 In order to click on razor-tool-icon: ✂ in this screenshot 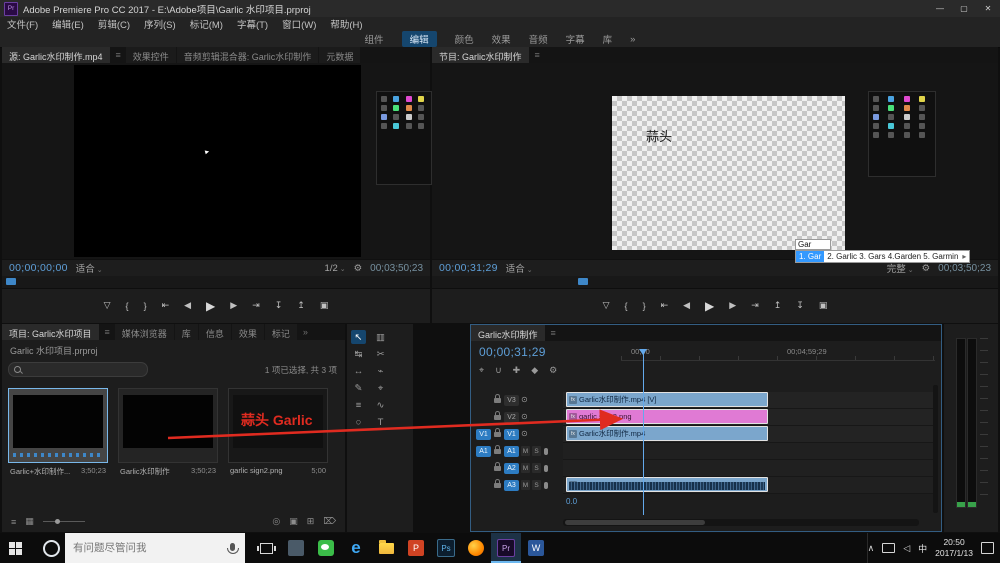, I will do `click(380, 354)`.